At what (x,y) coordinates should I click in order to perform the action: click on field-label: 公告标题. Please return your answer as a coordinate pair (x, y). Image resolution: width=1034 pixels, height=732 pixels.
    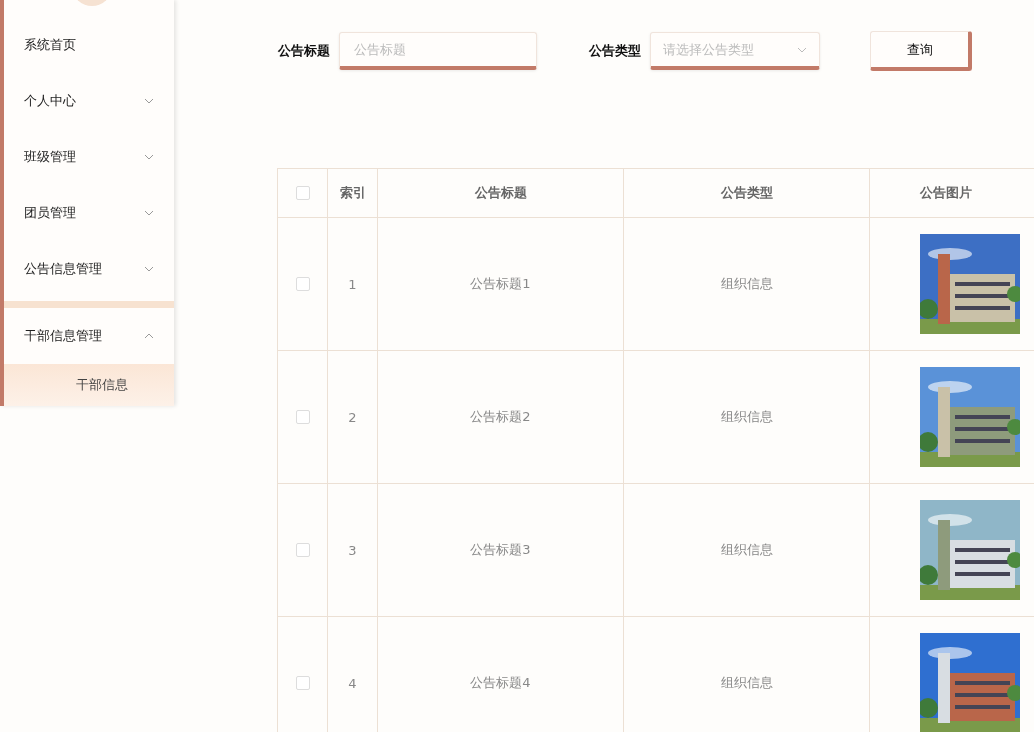
    Looking at the image, I should click on (304, 51).